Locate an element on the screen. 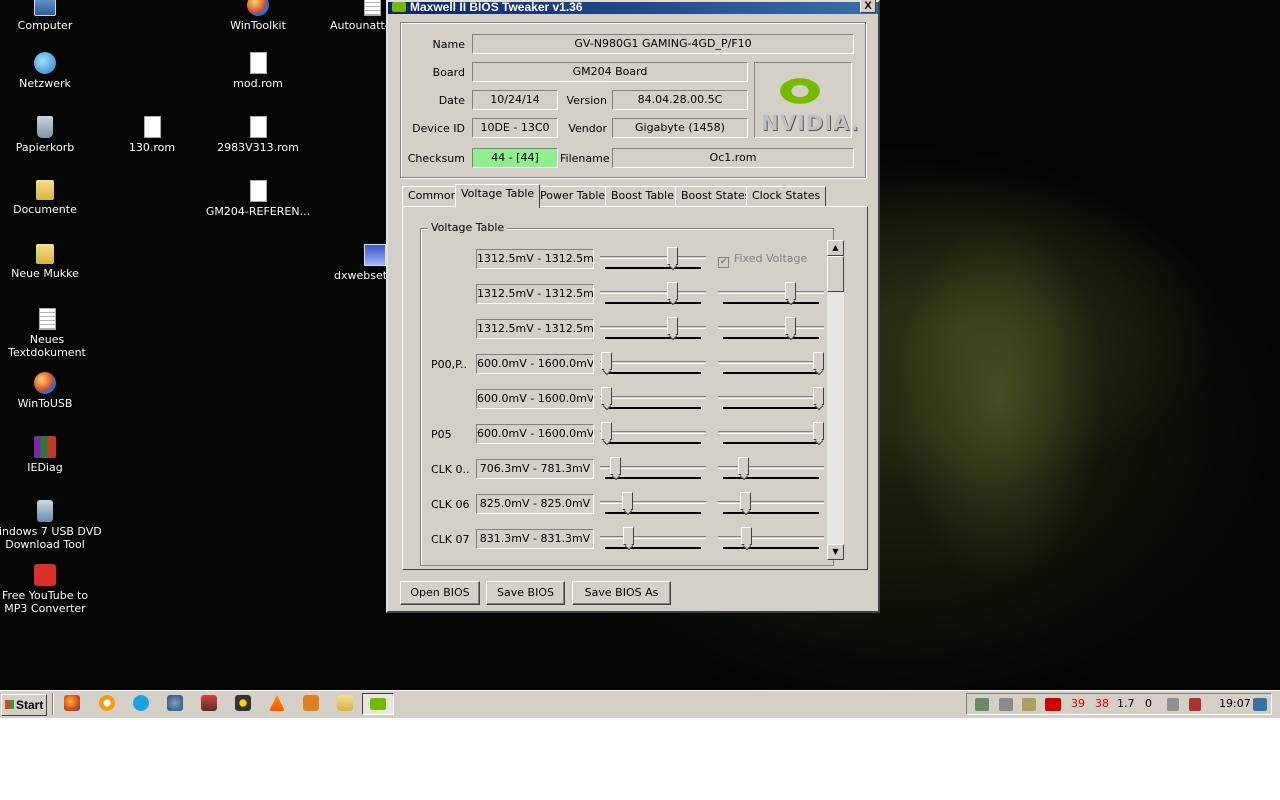 Image resolution: width=1280 pixels, height=800 pixels. voltage-range-field: 825.0mV - 825.0mV is located at coordinates (535, 504).